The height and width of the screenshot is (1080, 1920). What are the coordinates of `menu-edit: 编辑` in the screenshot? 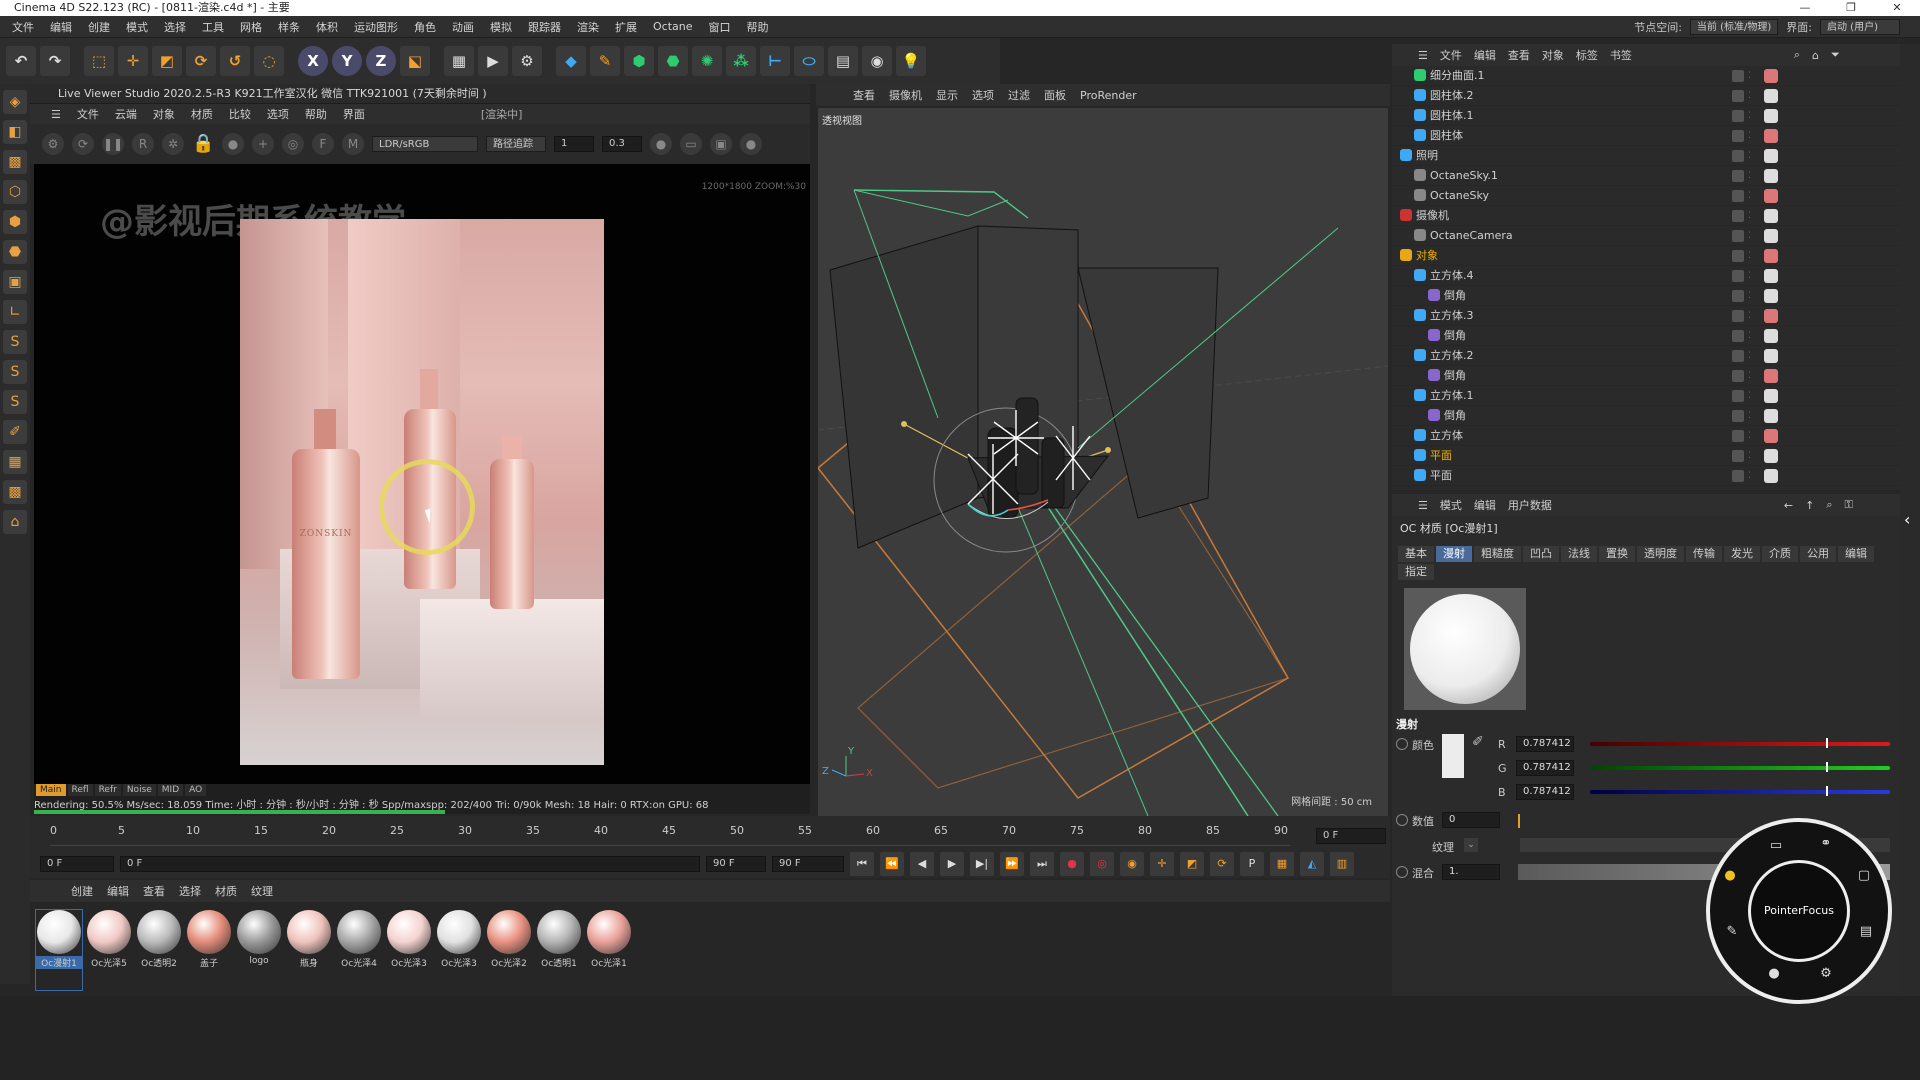 It's located at (61, 27).